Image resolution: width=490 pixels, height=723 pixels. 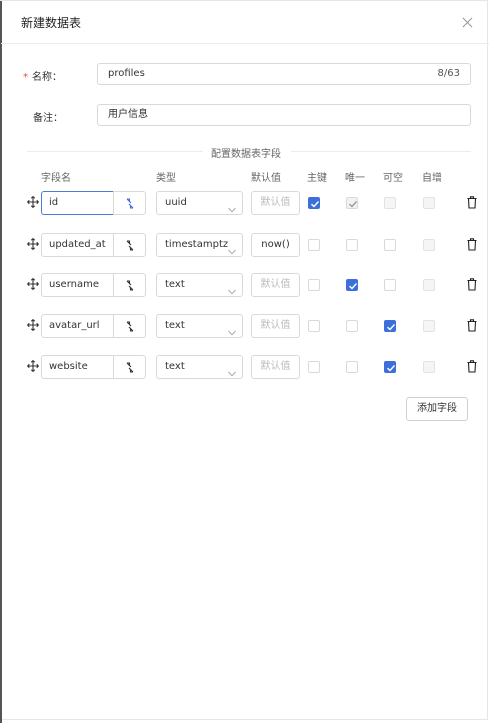 What do you see at coordinates (51, 23) in the screenshot?
I see `dialog-title: 新建数据表` at bounding box center [51, 23].